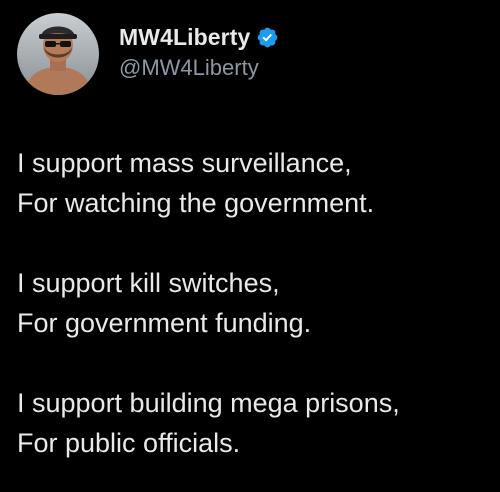  What do you see at coordinates (148, 283) in the screenshot?
I see `tweet-line: I support kill switches,` at bounding box center [148, 283].